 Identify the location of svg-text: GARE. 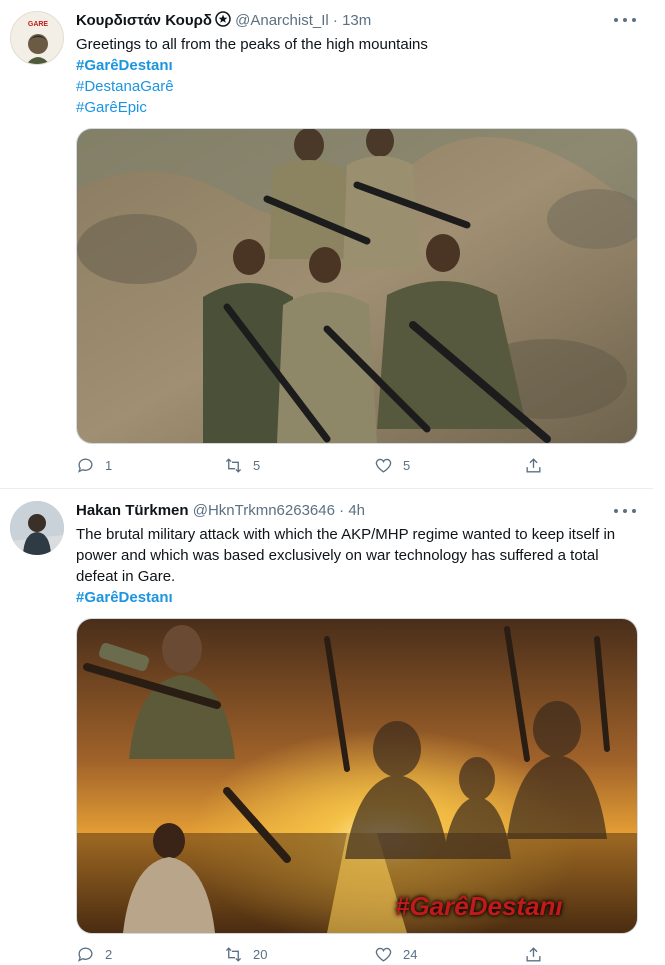
(38, 24).